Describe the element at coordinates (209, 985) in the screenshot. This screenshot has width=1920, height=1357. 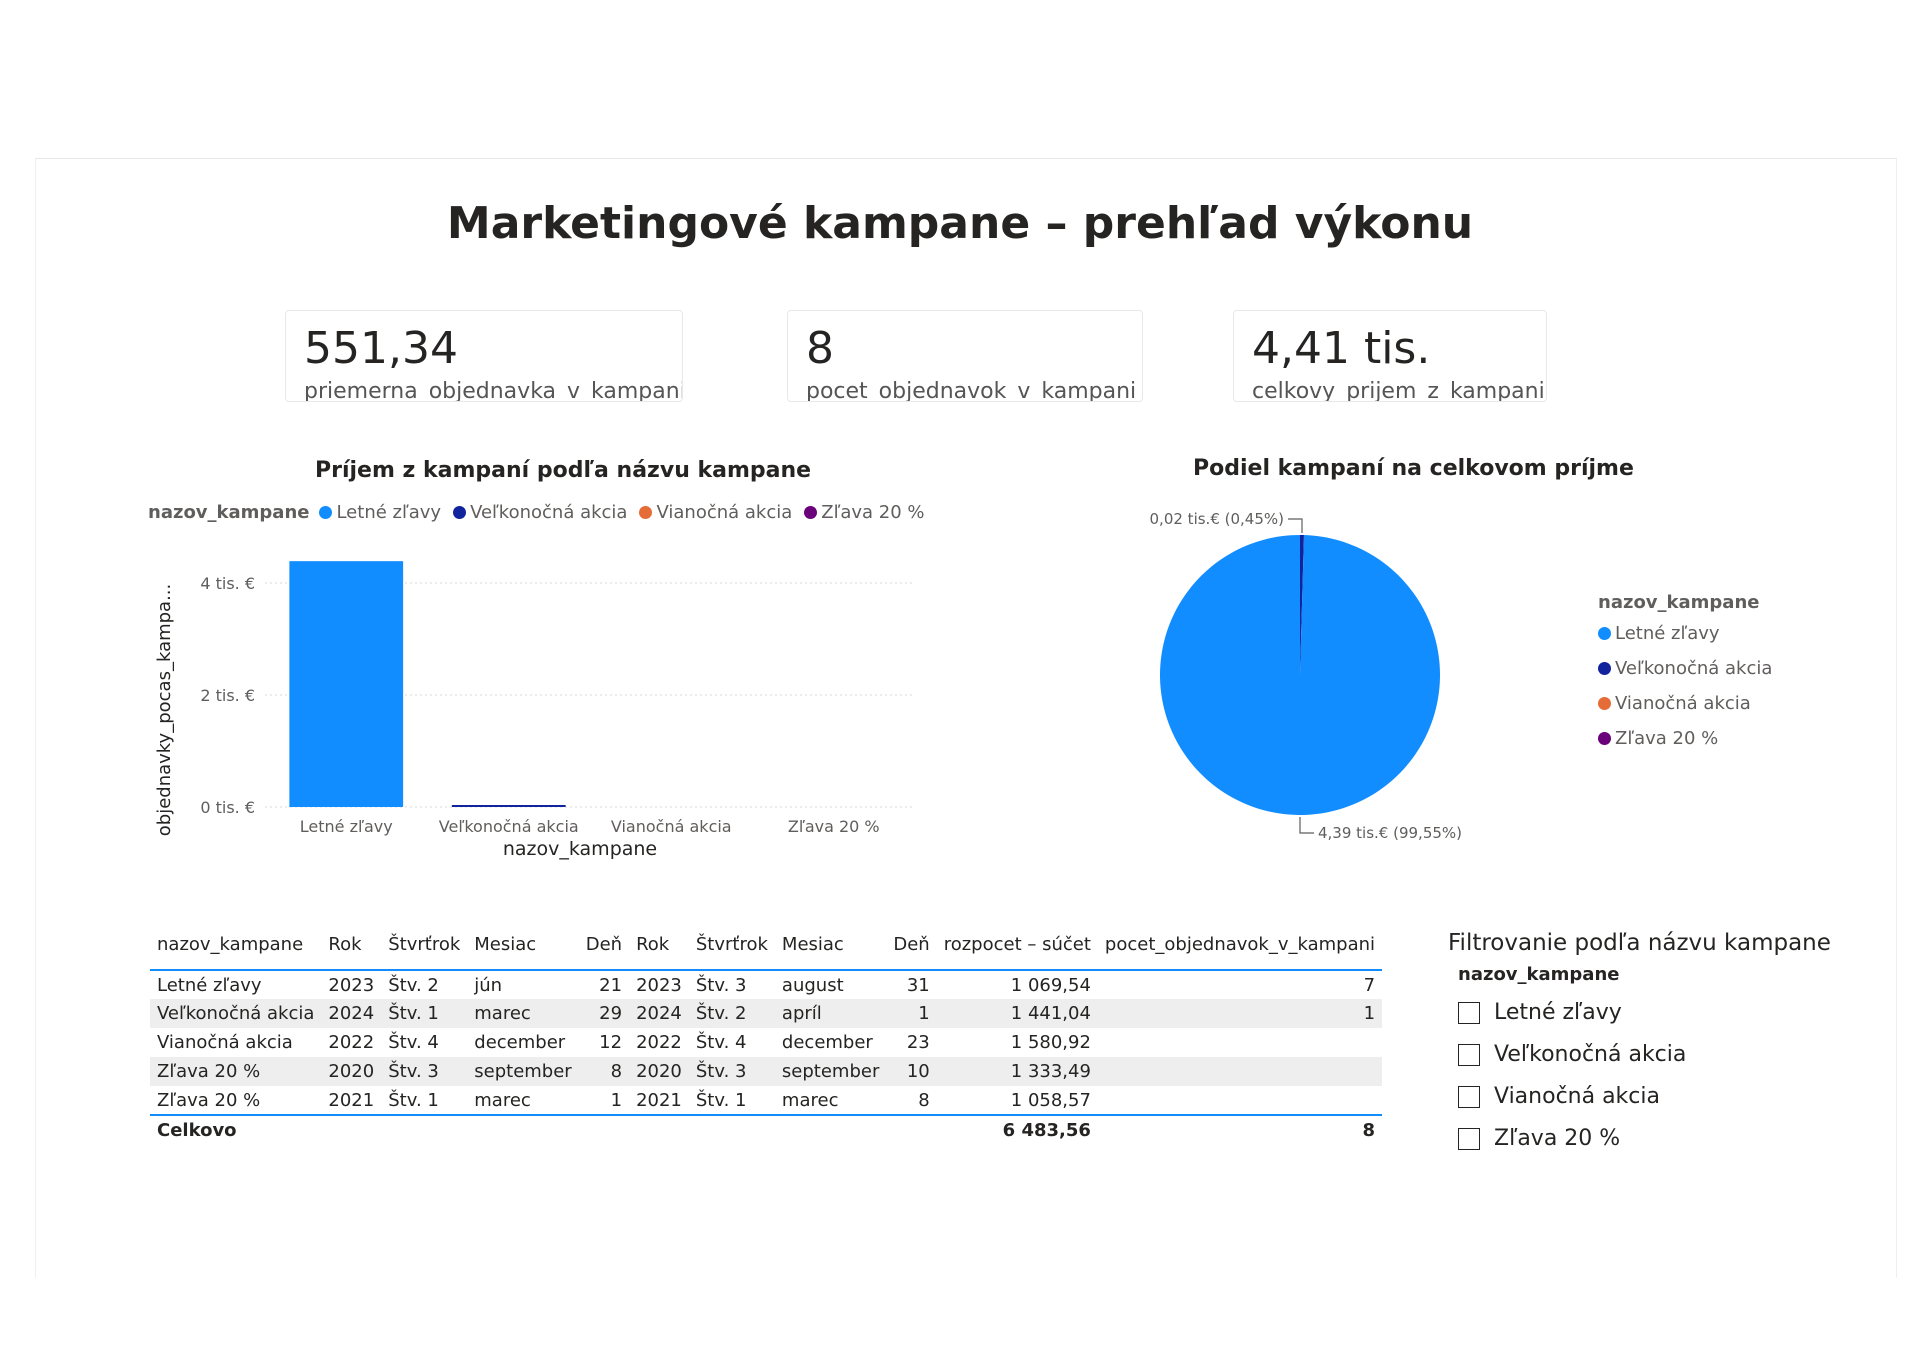
I see `table-cell: Letné zľavy` at that location.